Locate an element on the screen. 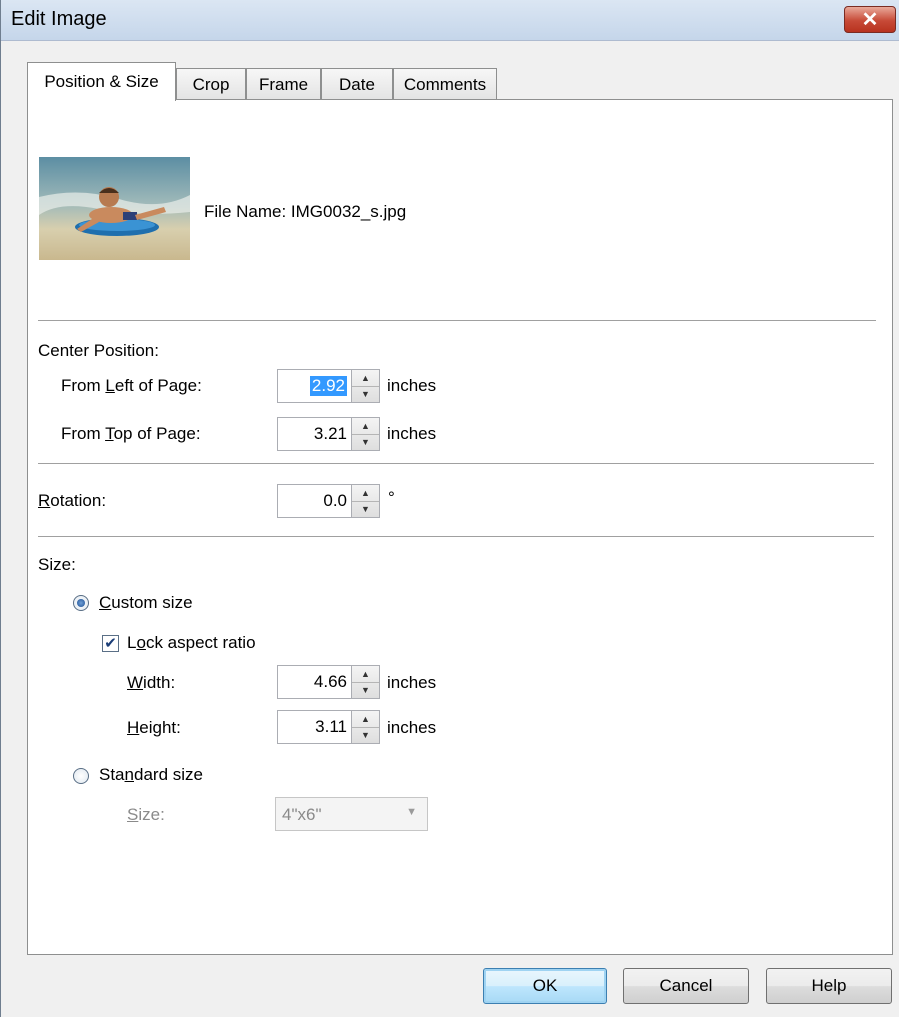 Image resolution: width=899 pixels, height=1017 pixels. lock-aspect-label: Lock aspect ratio is located at coordinates (191, 643).